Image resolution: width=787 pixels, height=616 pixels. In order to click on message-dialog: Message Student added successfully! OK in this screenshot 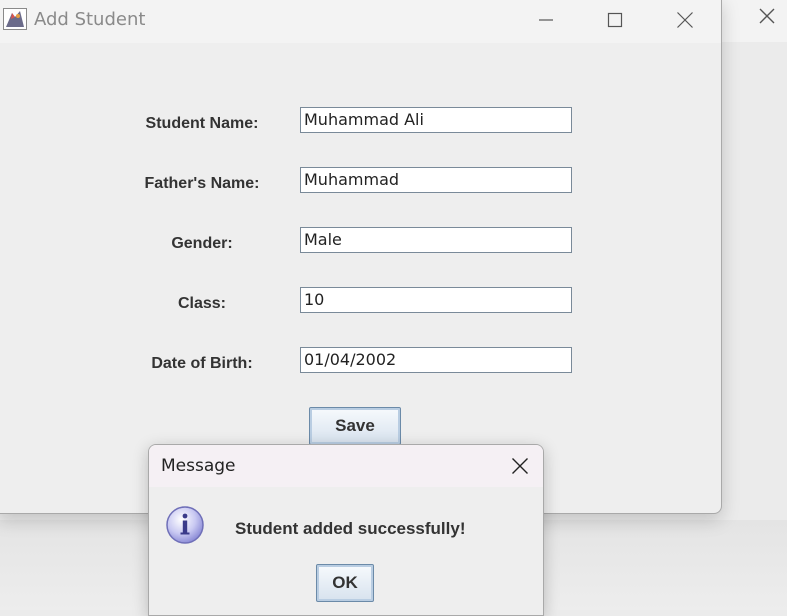, I will do `click(346, 530)`.